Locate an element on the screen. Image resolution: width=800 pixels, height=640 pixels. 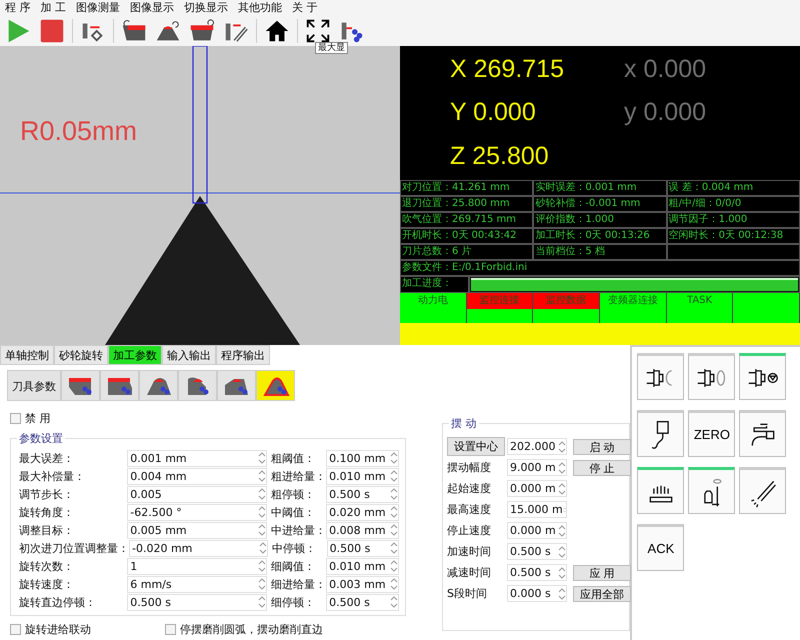
disable-checkbox: 禁 用 is located at coordinates (30, 418).